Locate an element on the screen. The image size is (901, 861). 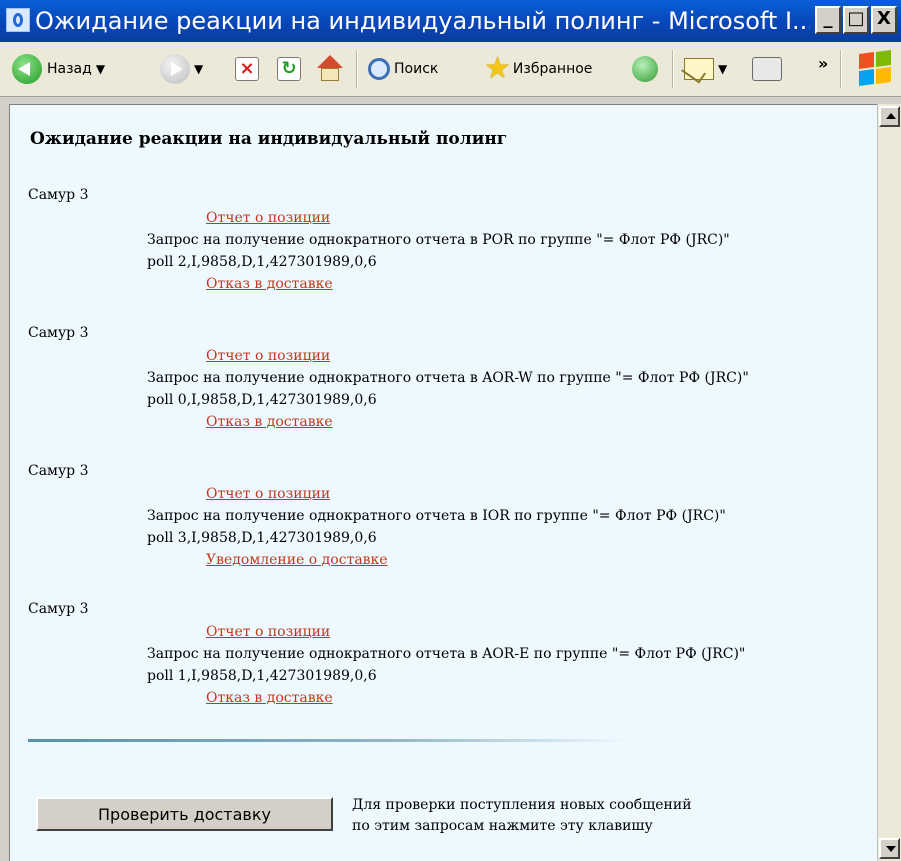
delivery-status-link: Уведомление о доставке is located at coordinates (297, 560).